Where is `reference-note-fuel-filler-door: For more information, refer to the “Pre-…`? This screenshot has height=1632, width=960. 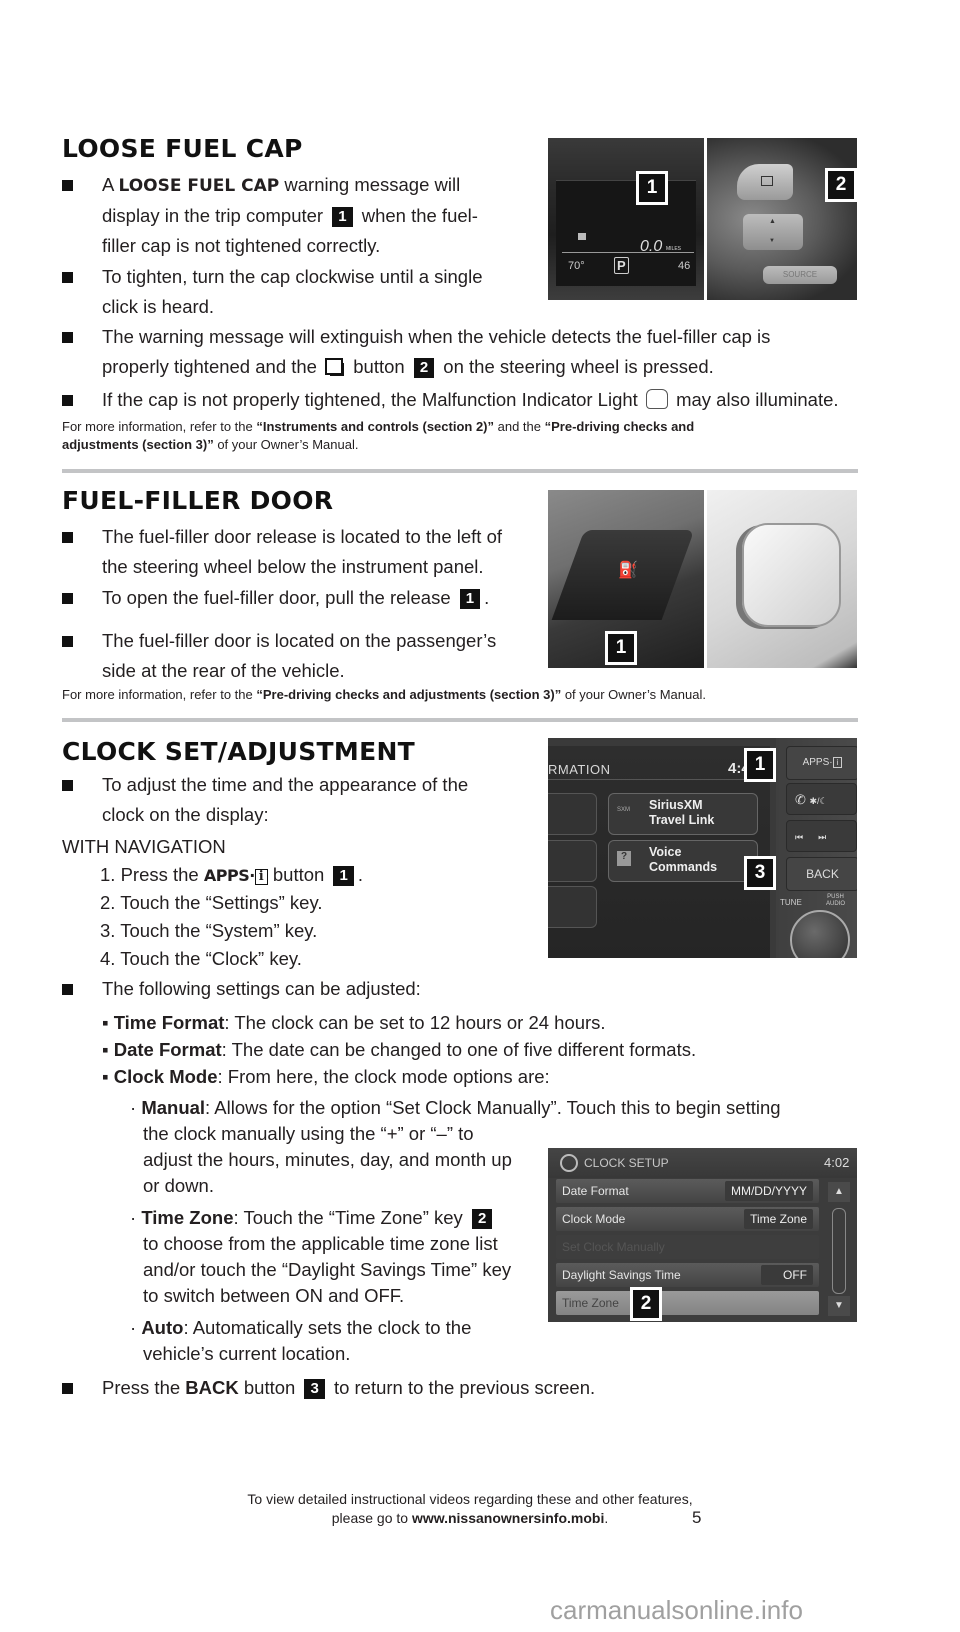 reference-note-fuel-filler-door: For more information, refer to the “Pre-… is located at coordinates (384, 694).